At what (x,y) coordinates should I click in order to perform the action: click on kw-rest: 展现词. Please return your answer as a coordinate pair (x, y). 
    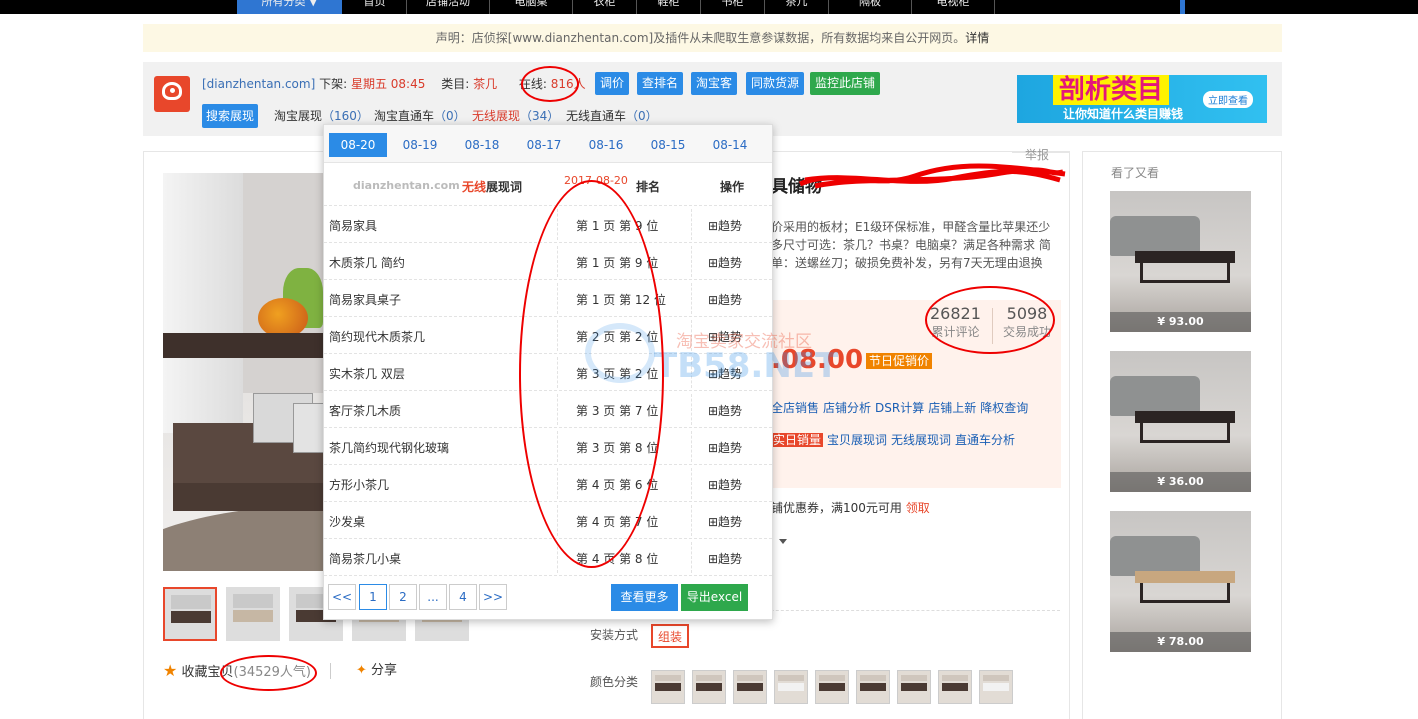
    Looking at the image, I should click on (504, 187).